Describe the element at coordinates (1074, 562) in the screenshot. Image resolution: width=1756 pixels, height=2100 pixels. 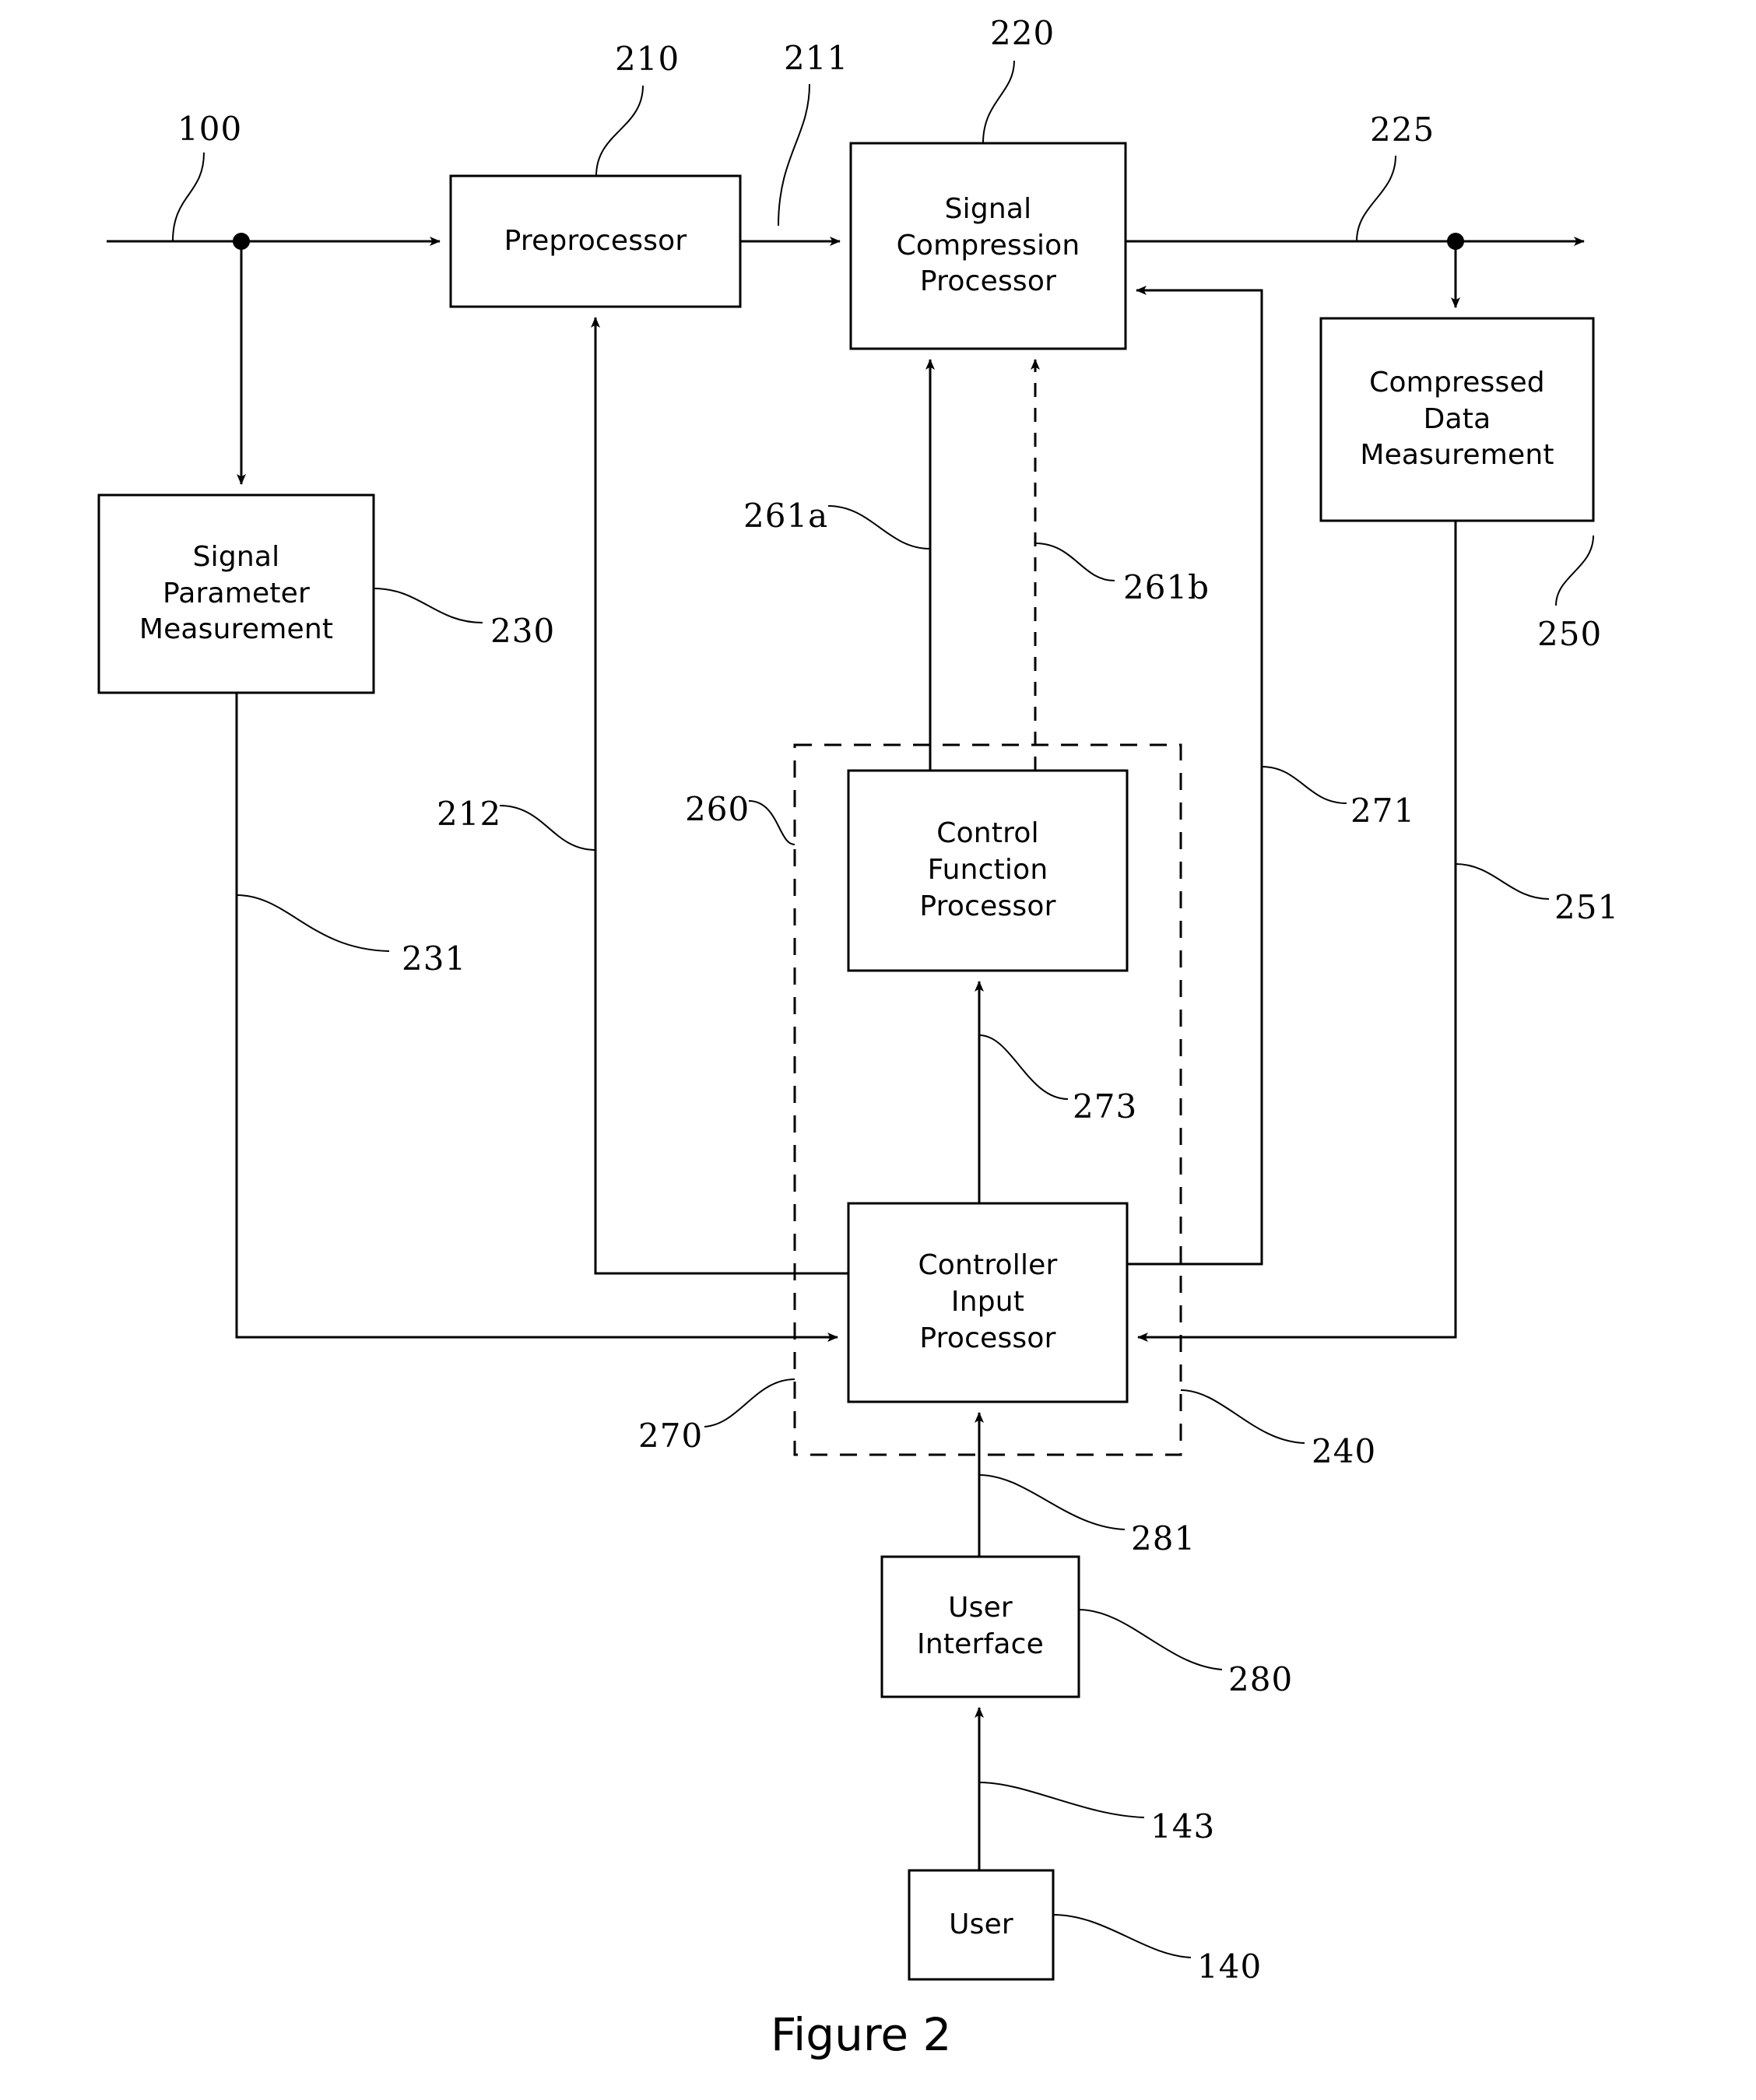
I see `leader-261b` at that location.